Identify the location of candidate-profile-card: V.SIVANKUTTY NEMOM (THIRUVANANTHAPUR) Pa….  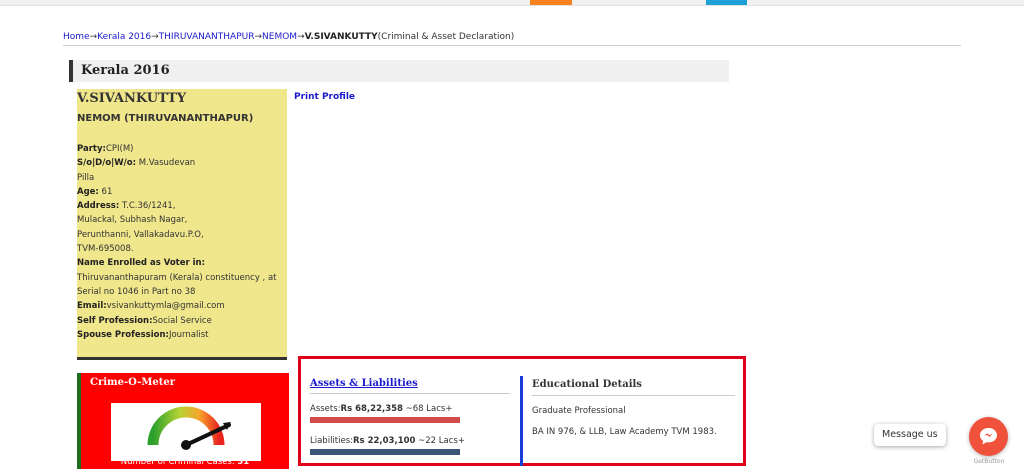
(182, 223).